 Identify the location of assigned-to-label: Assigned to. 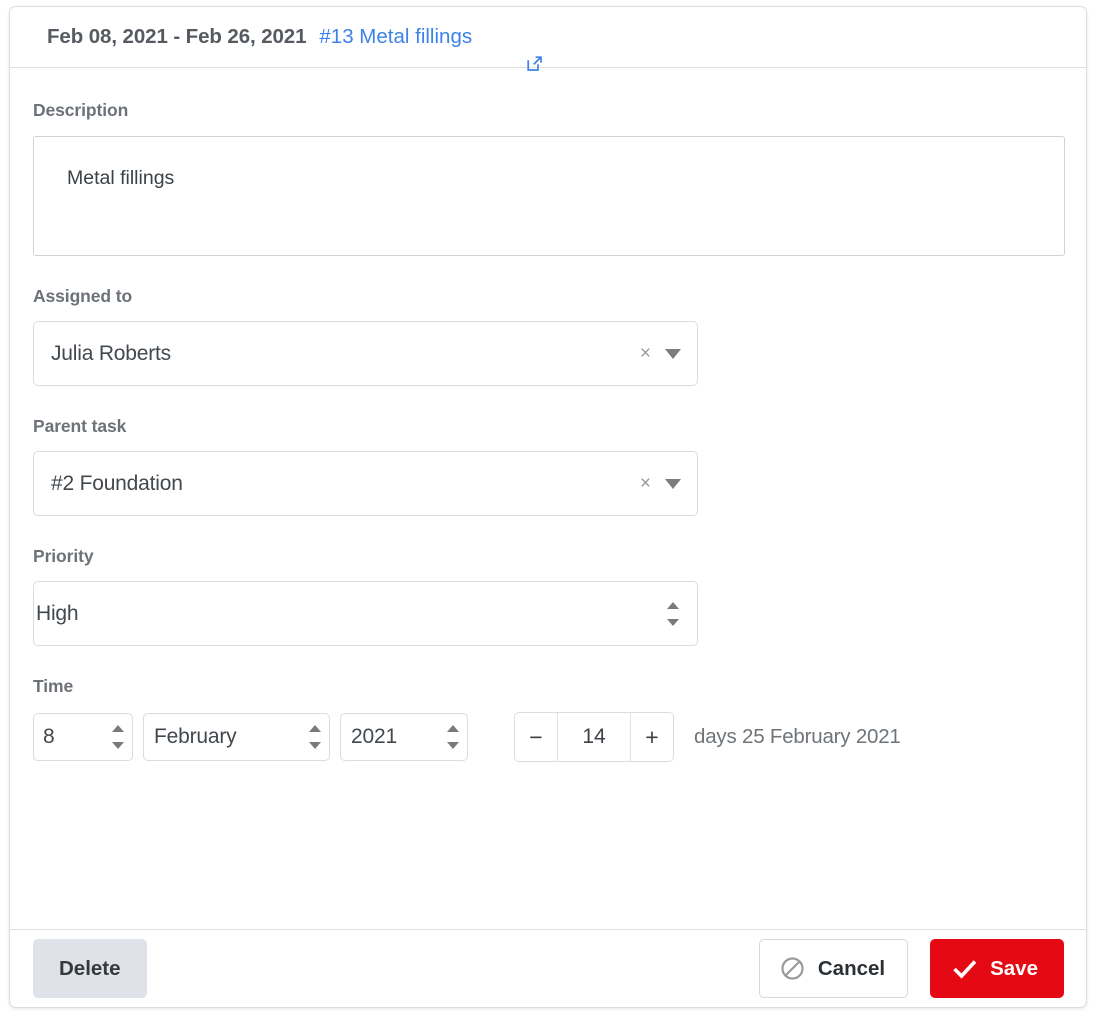
(83, 296).